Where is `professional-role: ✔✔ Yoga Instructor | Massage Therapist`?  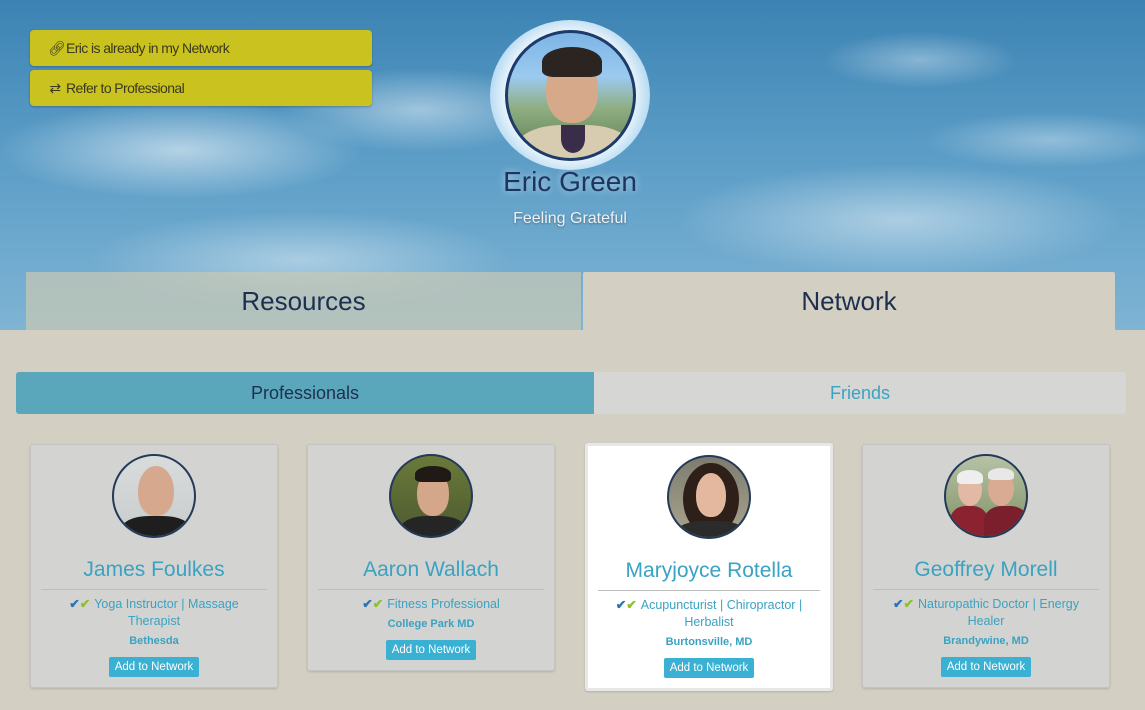
professional-role: ✔✔ Yoga Instructor | Massage Therapist is located at coordinates (154, 613).